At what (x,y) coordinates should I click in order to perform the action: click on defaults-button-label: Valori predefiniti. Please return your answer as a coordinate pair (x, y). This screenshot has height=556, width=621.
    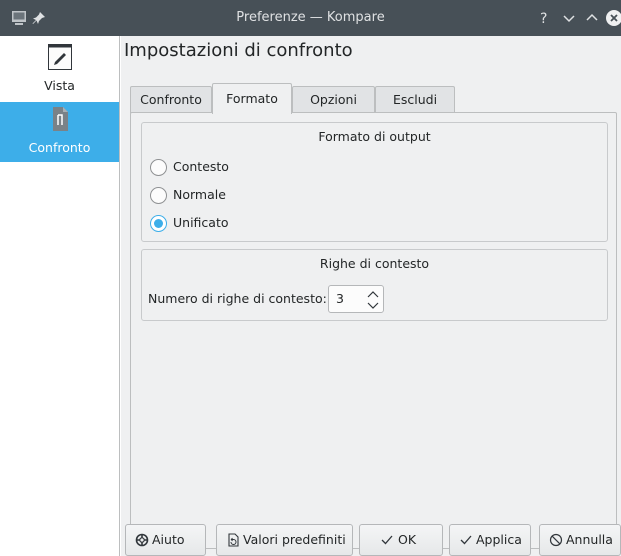
    Looking at the image, I should click on (294, 539).